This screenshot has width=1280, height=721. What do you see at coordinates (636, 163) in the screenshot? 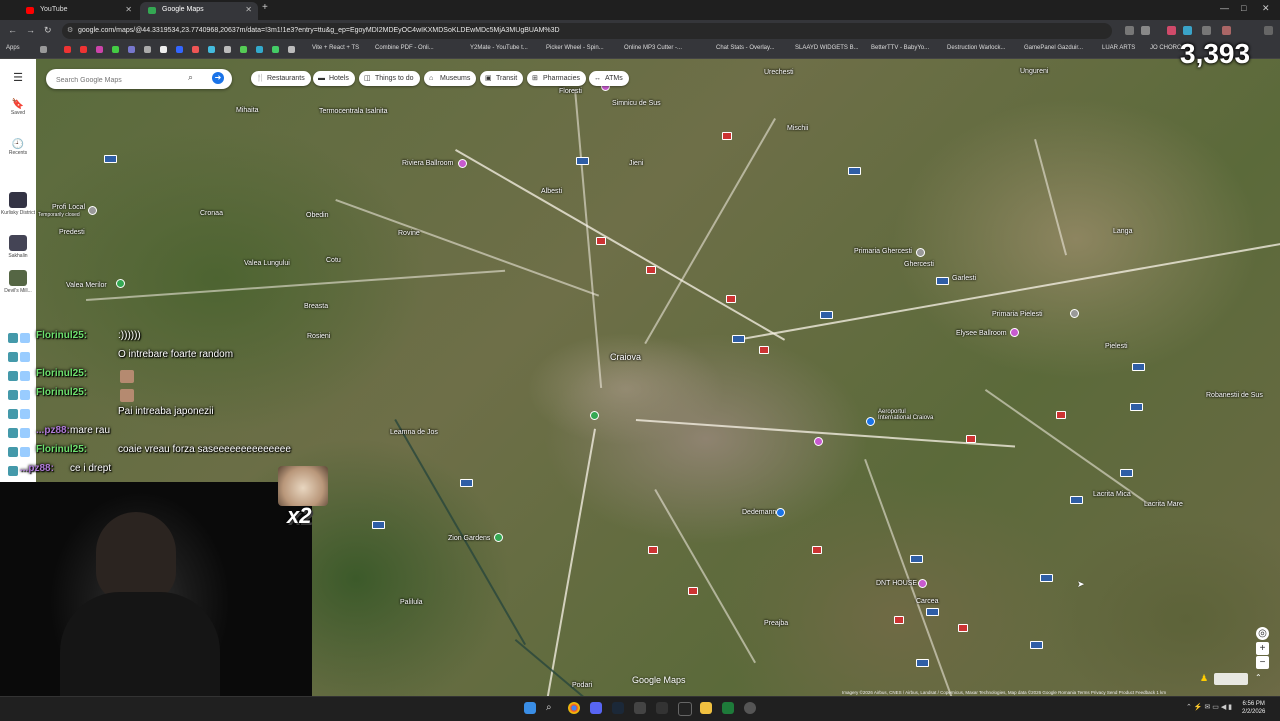
I see `place-label: Jieni` at bounding box center [636, 163].